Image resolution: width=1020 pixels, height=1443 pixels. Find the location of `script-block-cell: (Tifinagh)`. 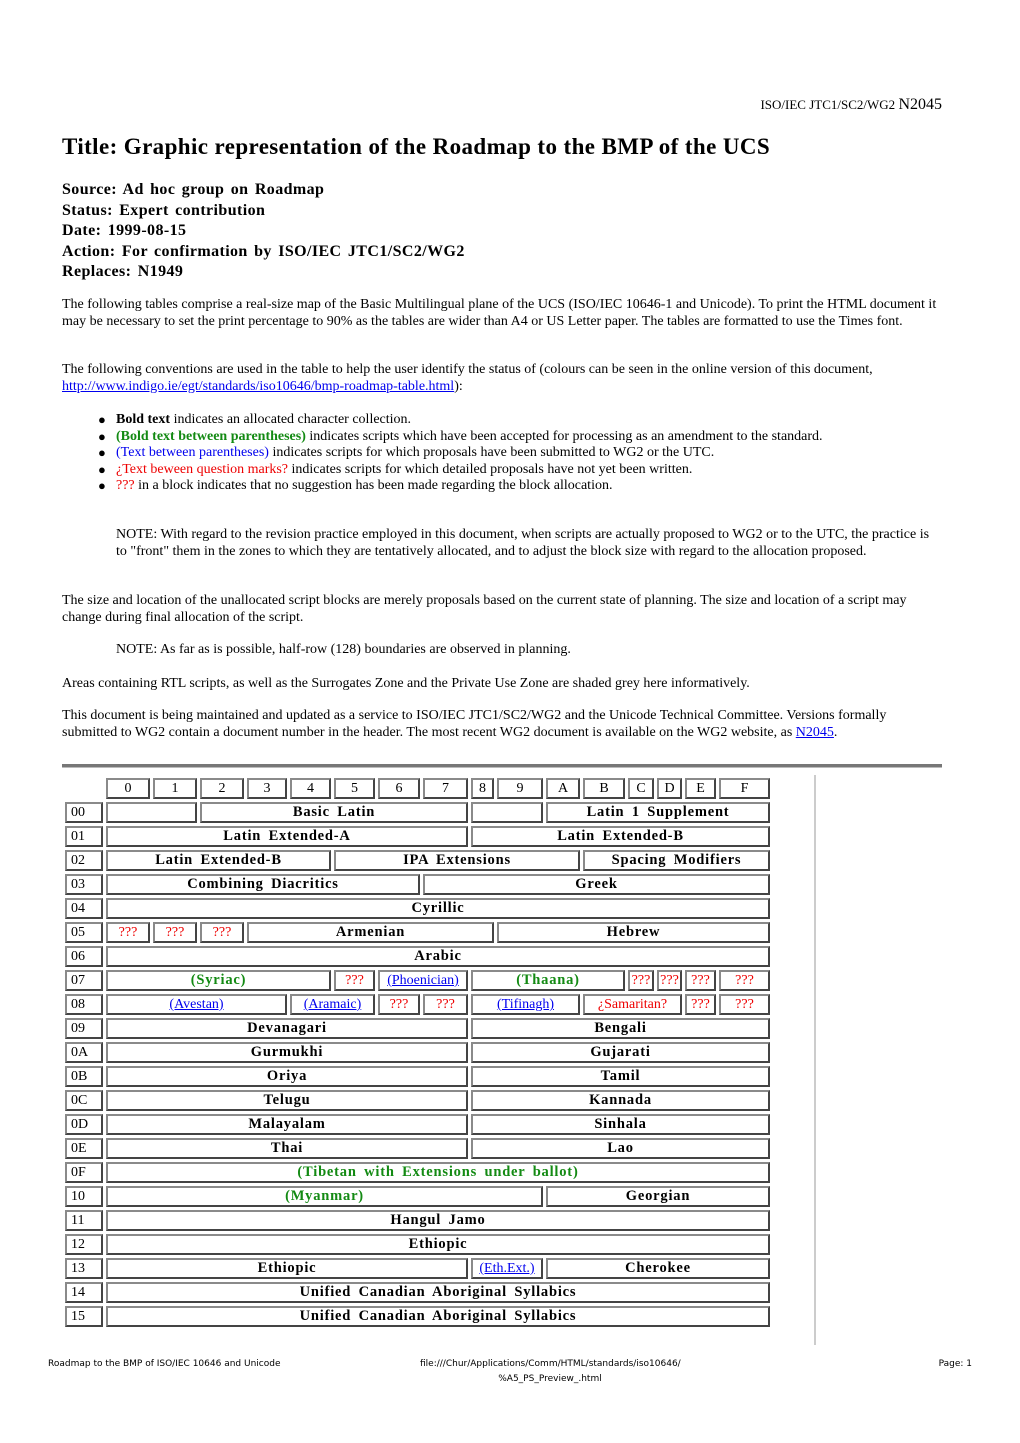

script-block-cell: (Tifinagh) is located at coordinates (525, 1004).